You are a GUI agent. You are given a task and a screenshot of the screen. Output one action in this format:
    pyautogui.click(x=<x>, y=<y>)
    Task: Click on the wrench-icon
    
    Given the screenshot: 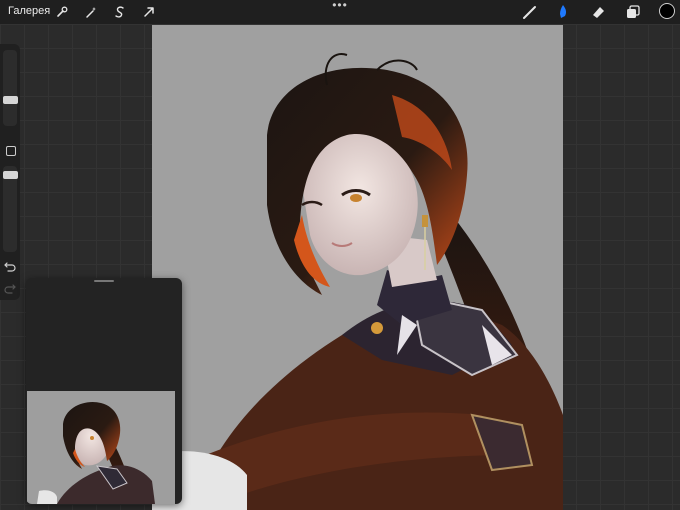 What is the action you would take?
    pyautogui.click(x=62, y=12)
    